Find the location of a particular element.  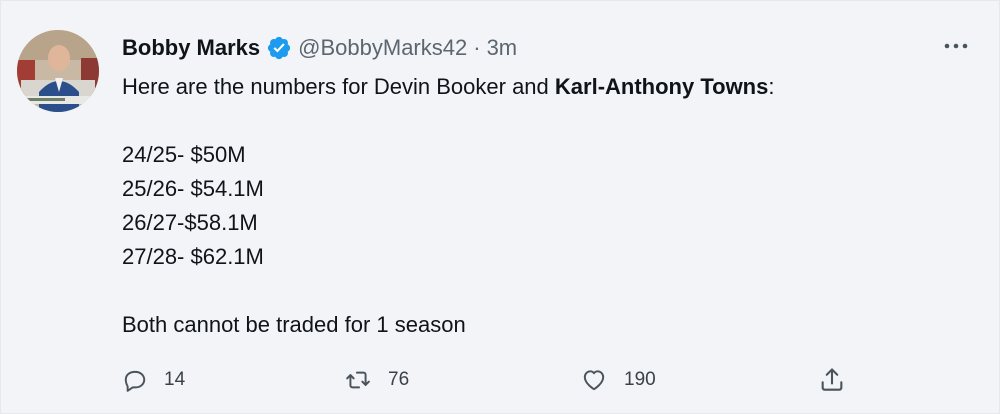

reply-count: 14 is located at coordinates (175, 379).